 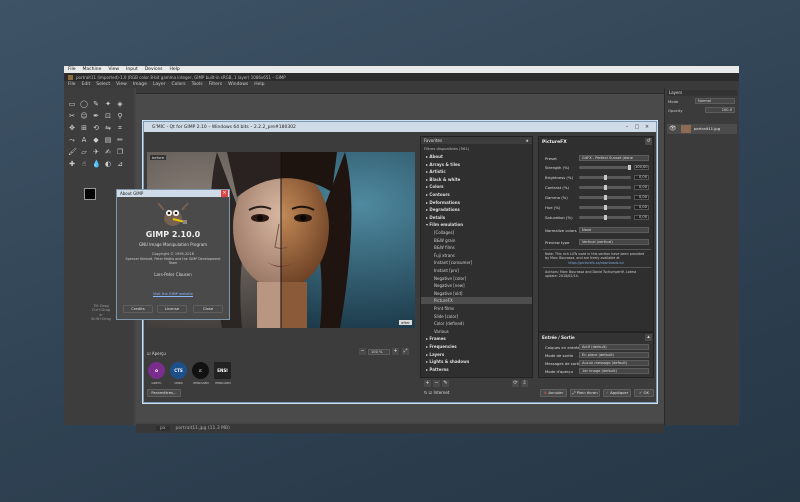 What do you see at coordinates (216, 84) in the screenshot?
I see `menu-filters: Filters` at bounding box center [216, 84].